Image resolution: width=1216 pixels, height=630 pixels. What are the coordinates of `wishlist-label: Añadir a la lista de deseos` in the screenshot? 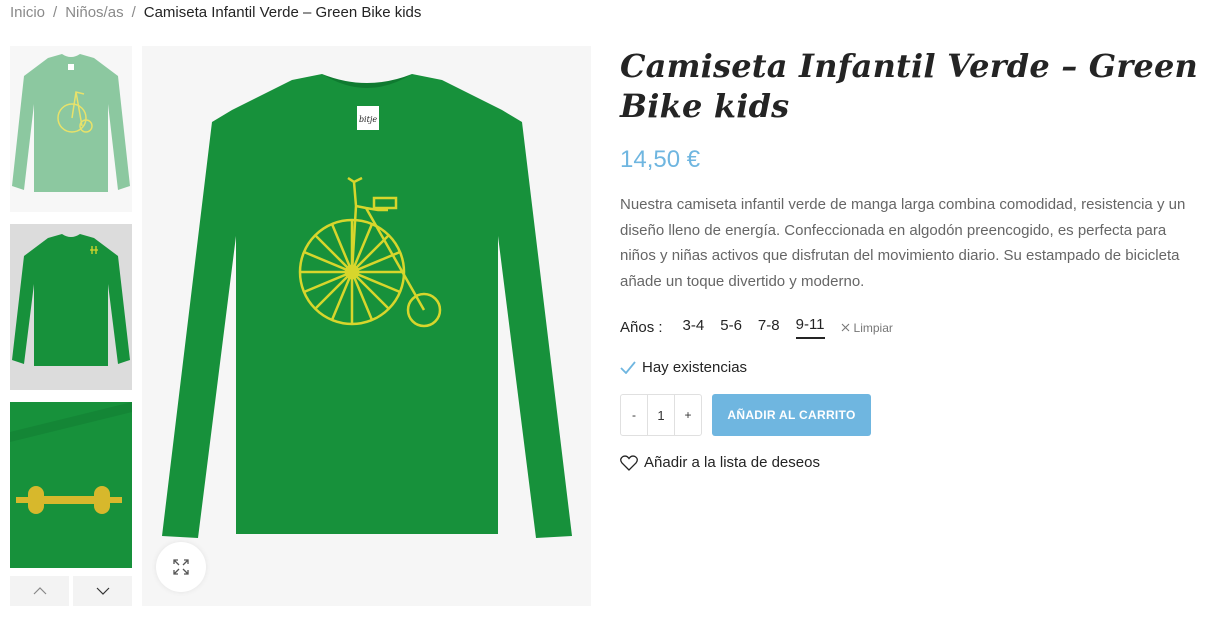 It's located at (732, 462).